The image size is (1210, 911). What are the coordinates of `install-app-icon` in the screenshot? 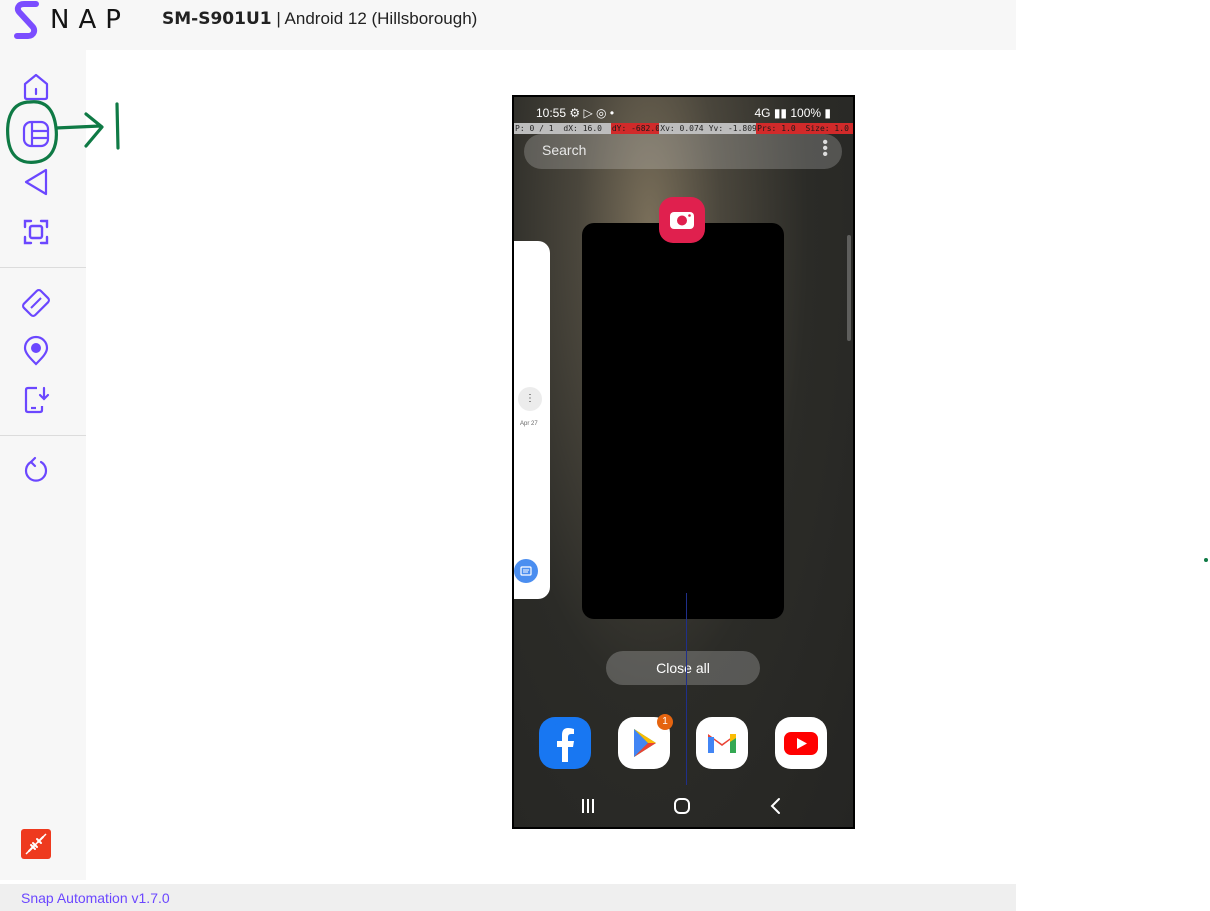 It's located at (37, 400).